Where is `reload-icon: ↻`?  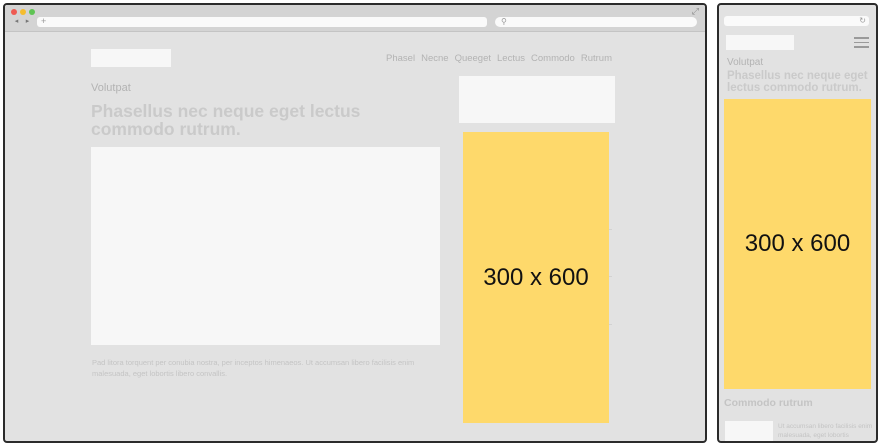 reload-icon: ↻ is located at coordinates (862, 21).